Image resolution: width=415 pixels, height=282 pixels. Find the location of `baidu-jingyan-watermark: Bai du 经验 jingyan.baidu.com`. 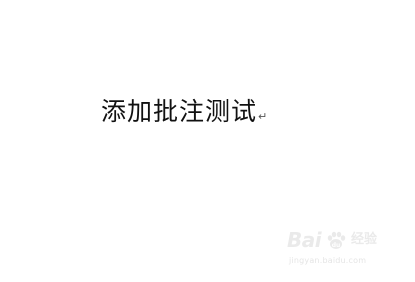

baidu-jingyan-watermark: Bai du 经验 jingyan.baidu.com is located at coordinates (347, 250).